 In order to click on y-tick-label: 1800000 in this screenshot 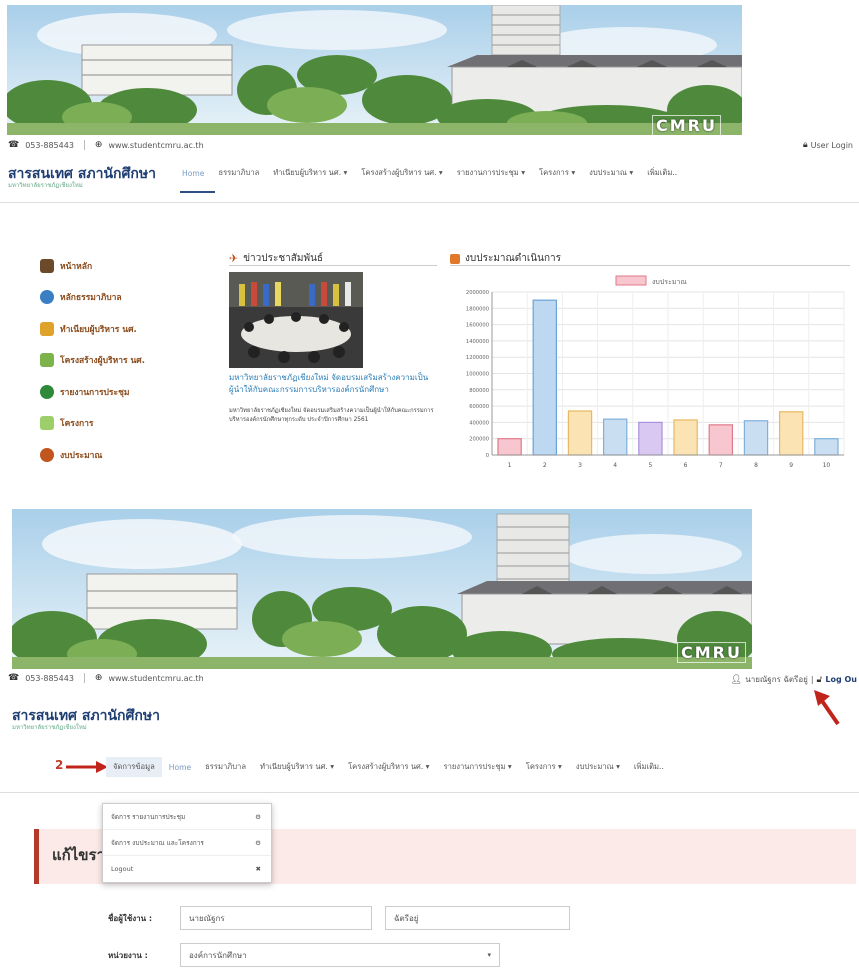, I will do `click(477, 309)`.